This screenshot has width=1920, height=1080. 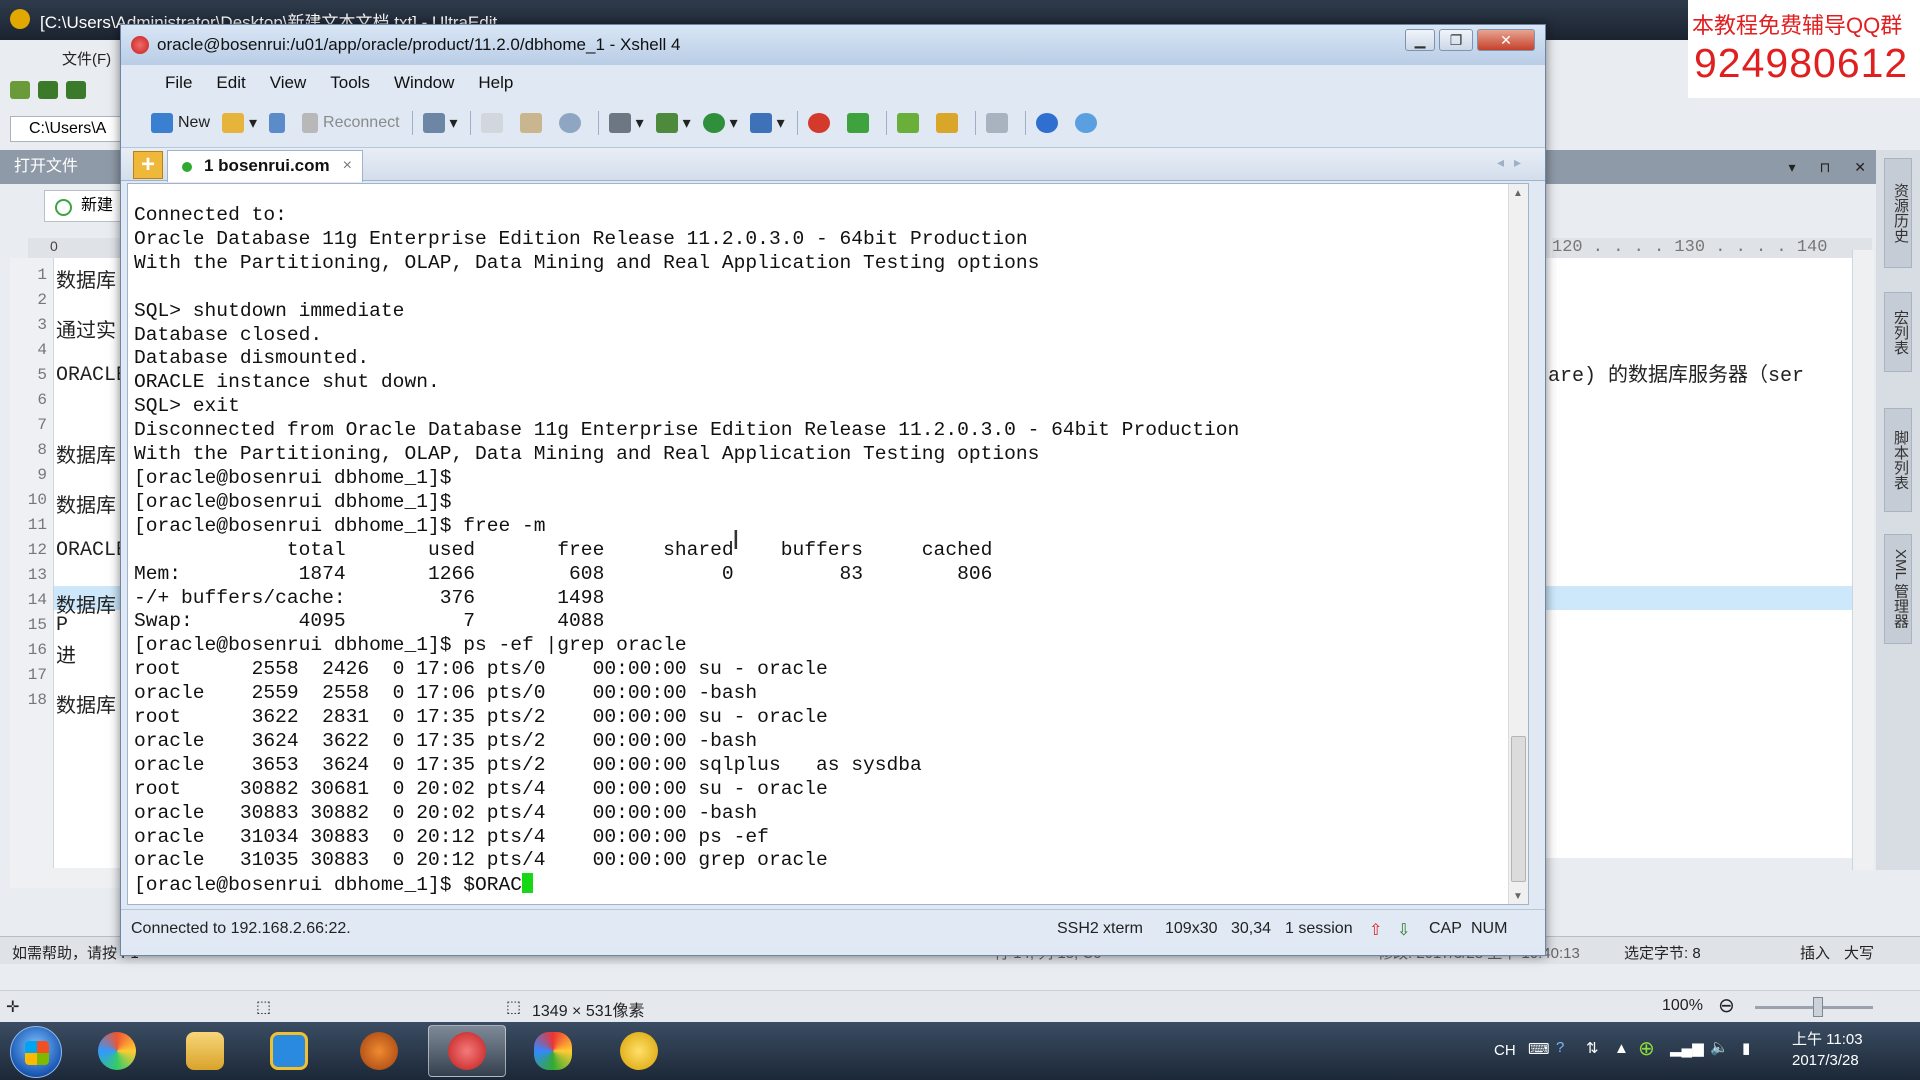 What do you see at coordinates (1646, 1048) in the screenshot?
I see `security-icon: ⊕` at bounding box center [1646, 1048].